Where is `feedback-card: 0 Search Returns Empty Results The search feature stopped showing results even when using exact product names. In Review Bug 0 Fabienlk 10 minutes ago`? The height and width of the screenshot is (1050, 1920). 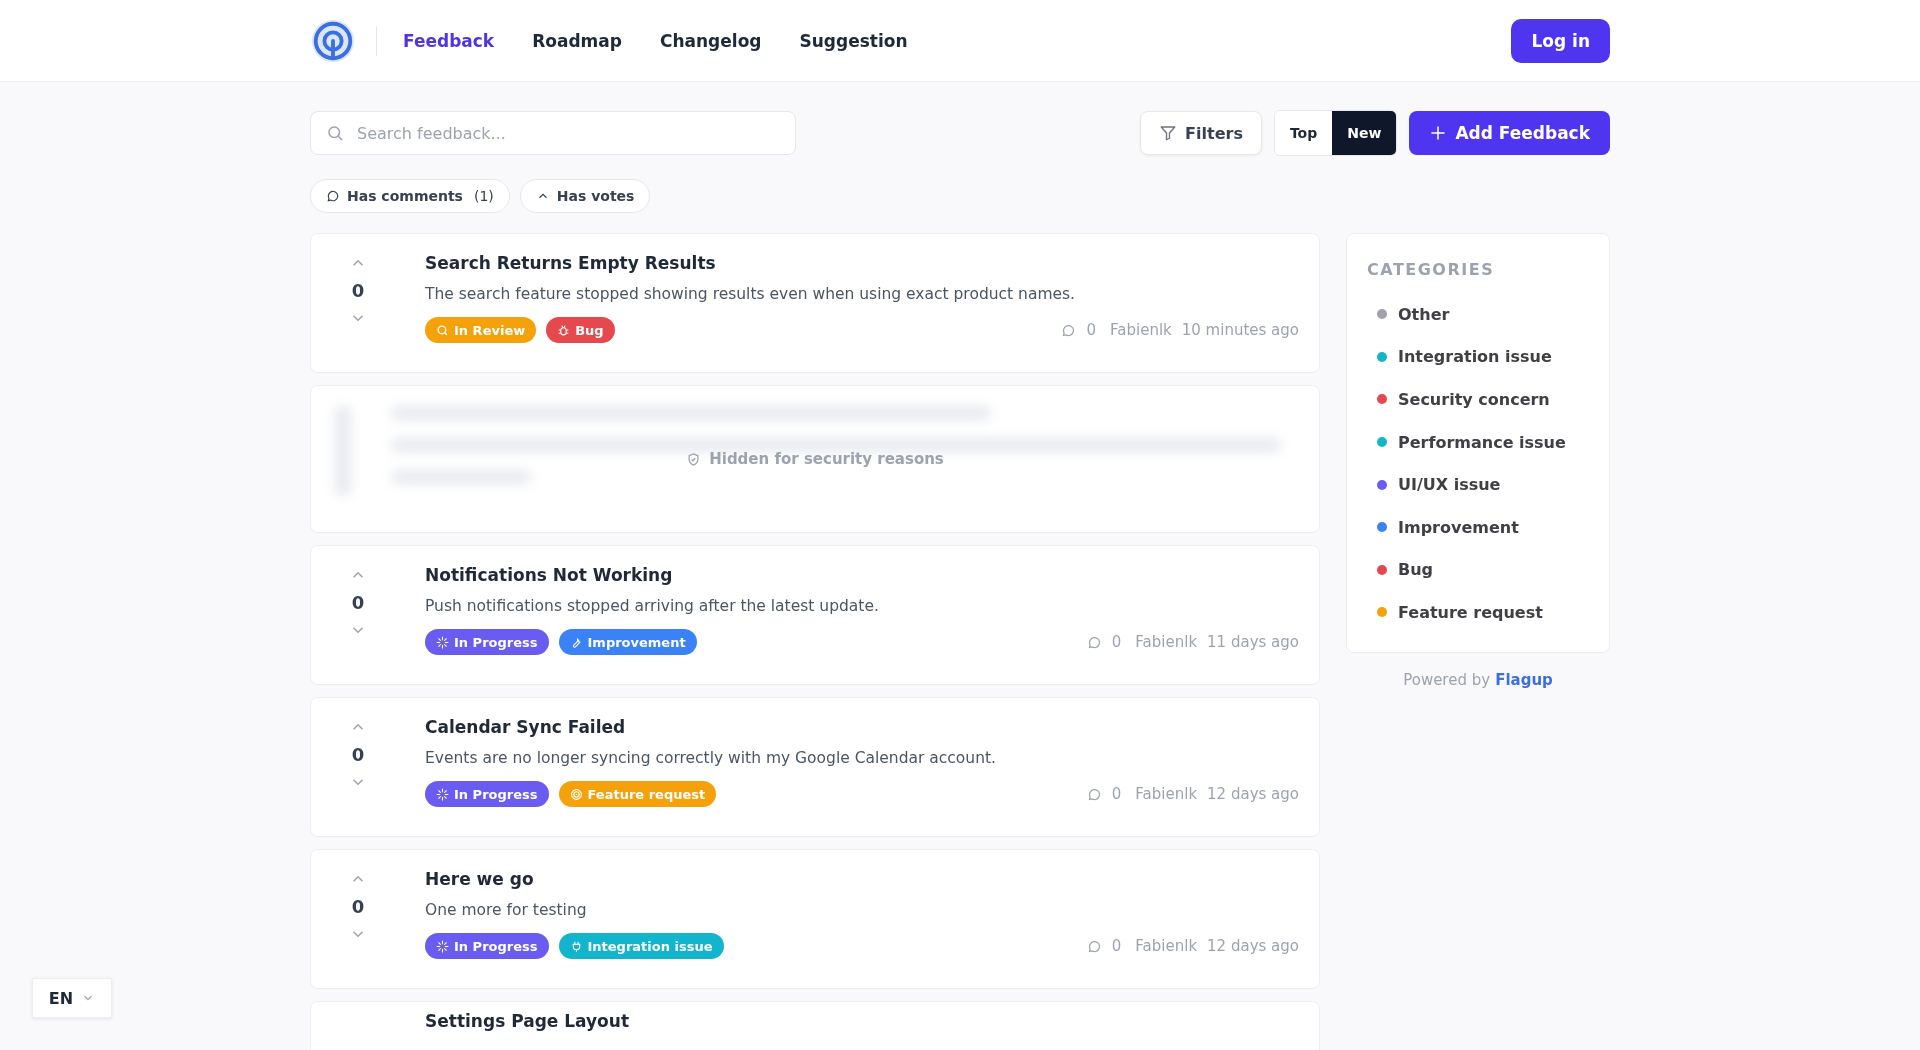 feedback-card: 0 Search Returns Empty Results The search feature stopped showing results even when using exact product names. In Review Bug 0 Fabienlk 10 minutes ago is located at coordinates (815, 303).